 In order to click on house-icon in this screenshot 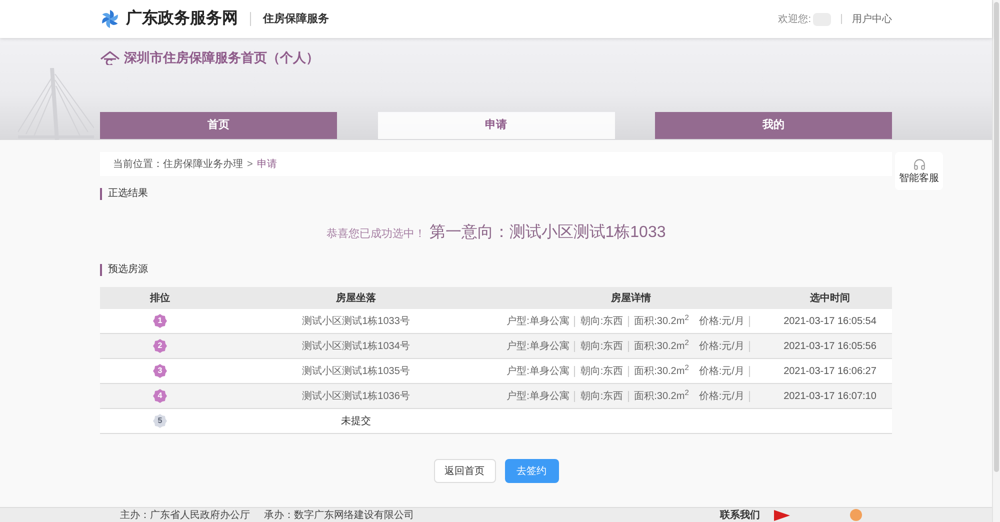, I will do `click(110, 57)`.